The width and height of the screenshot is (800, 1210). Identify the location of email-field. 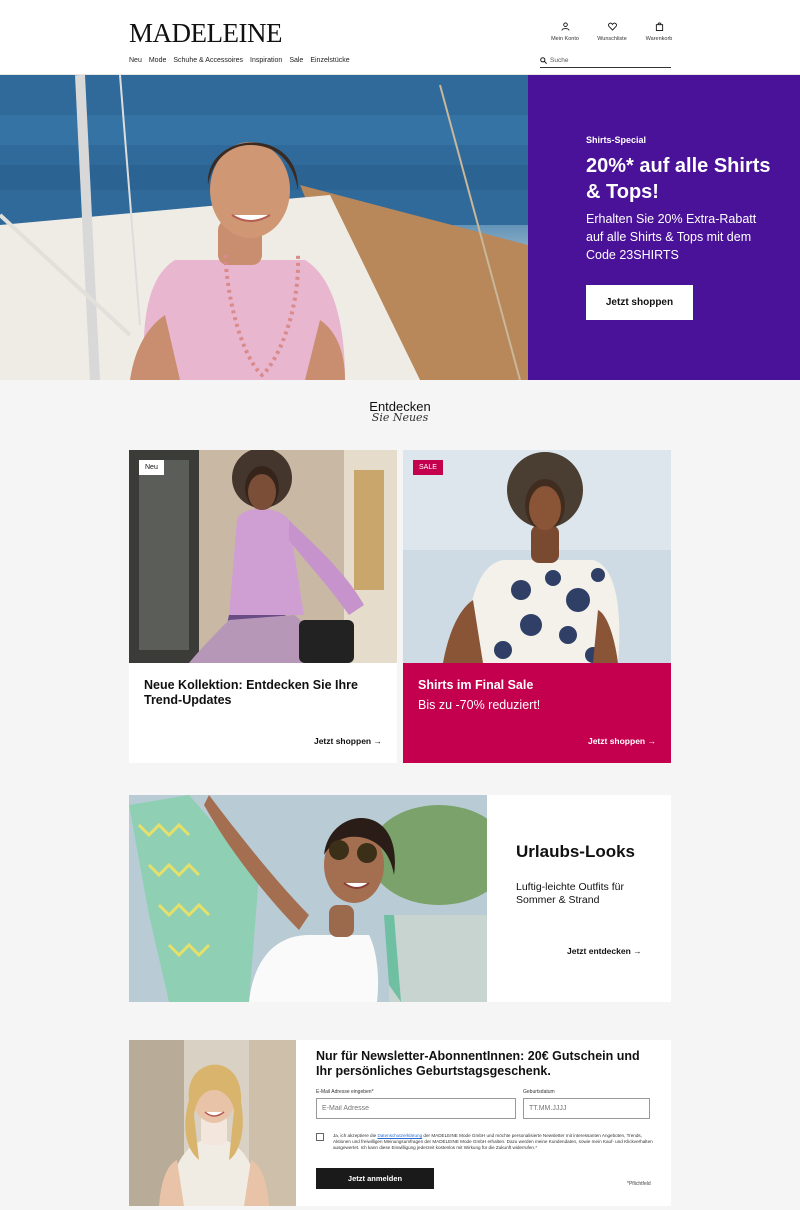
(416, 1108).